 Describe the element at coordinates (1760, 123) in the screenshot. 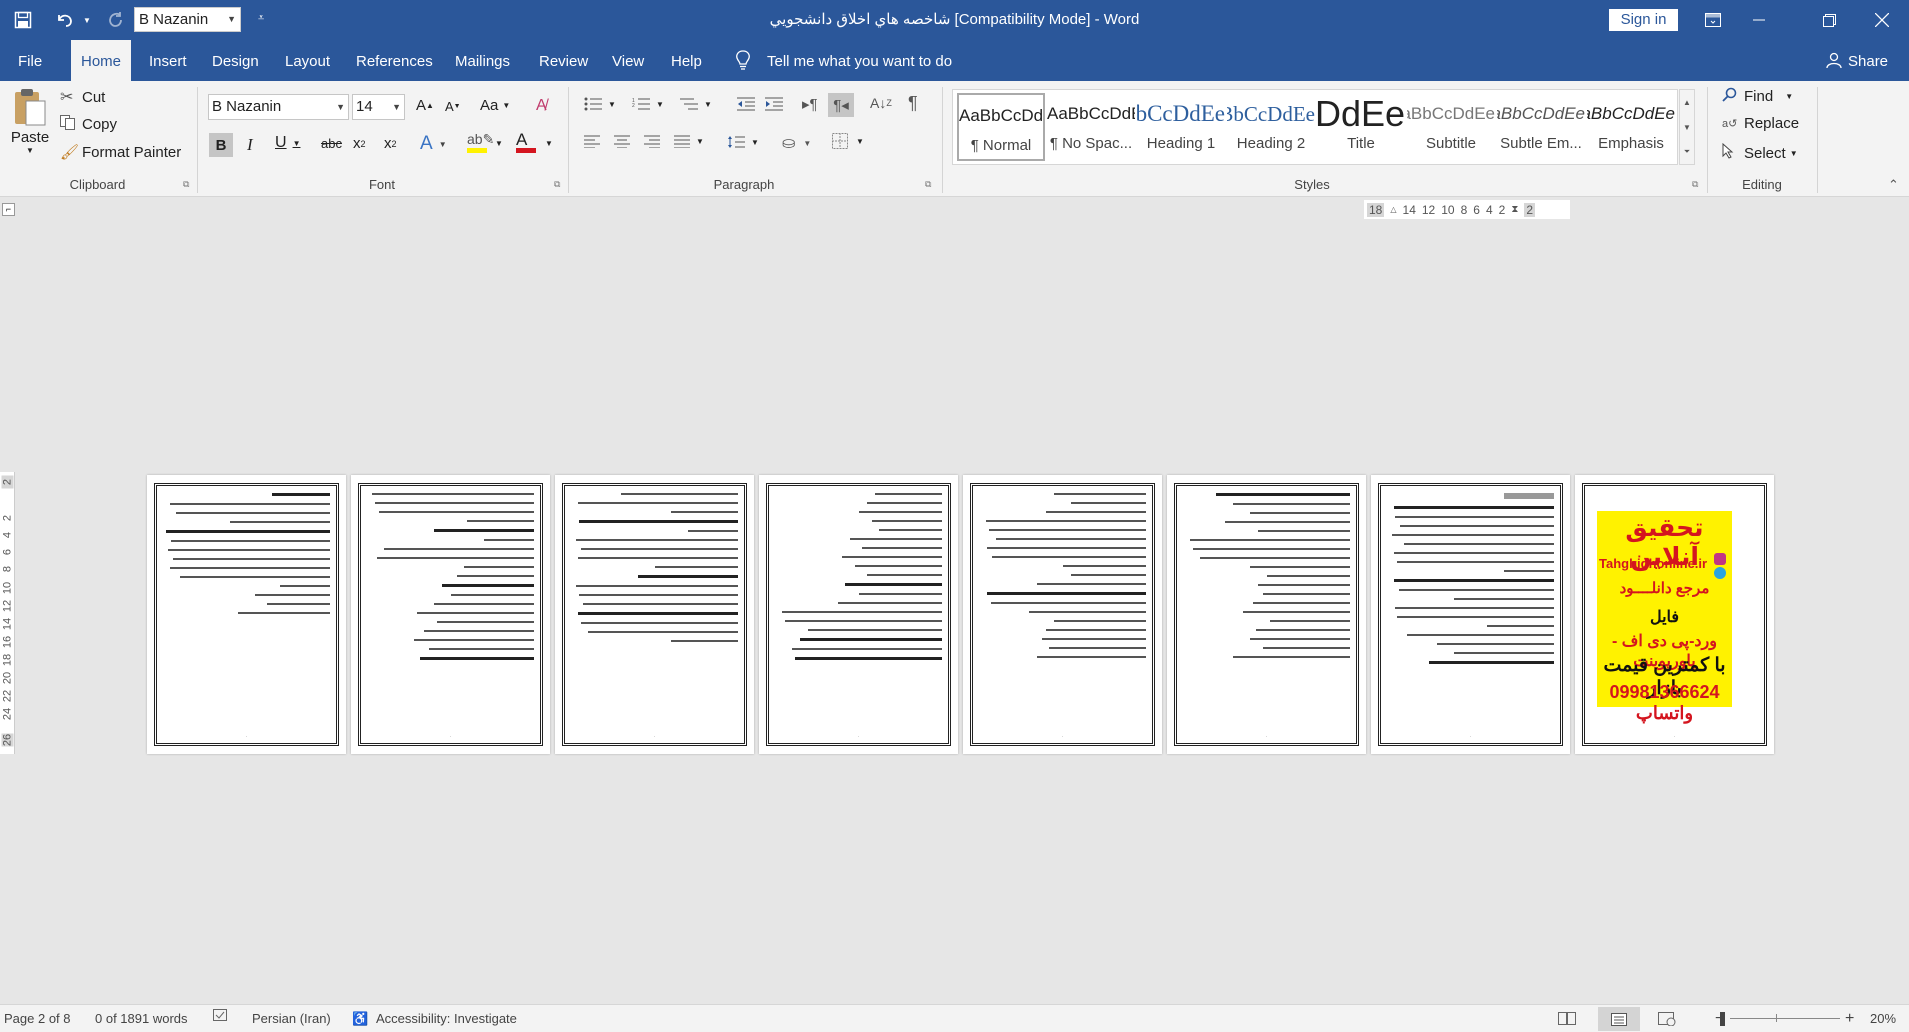

I see `replace-button: a↺ Replace` at that location.